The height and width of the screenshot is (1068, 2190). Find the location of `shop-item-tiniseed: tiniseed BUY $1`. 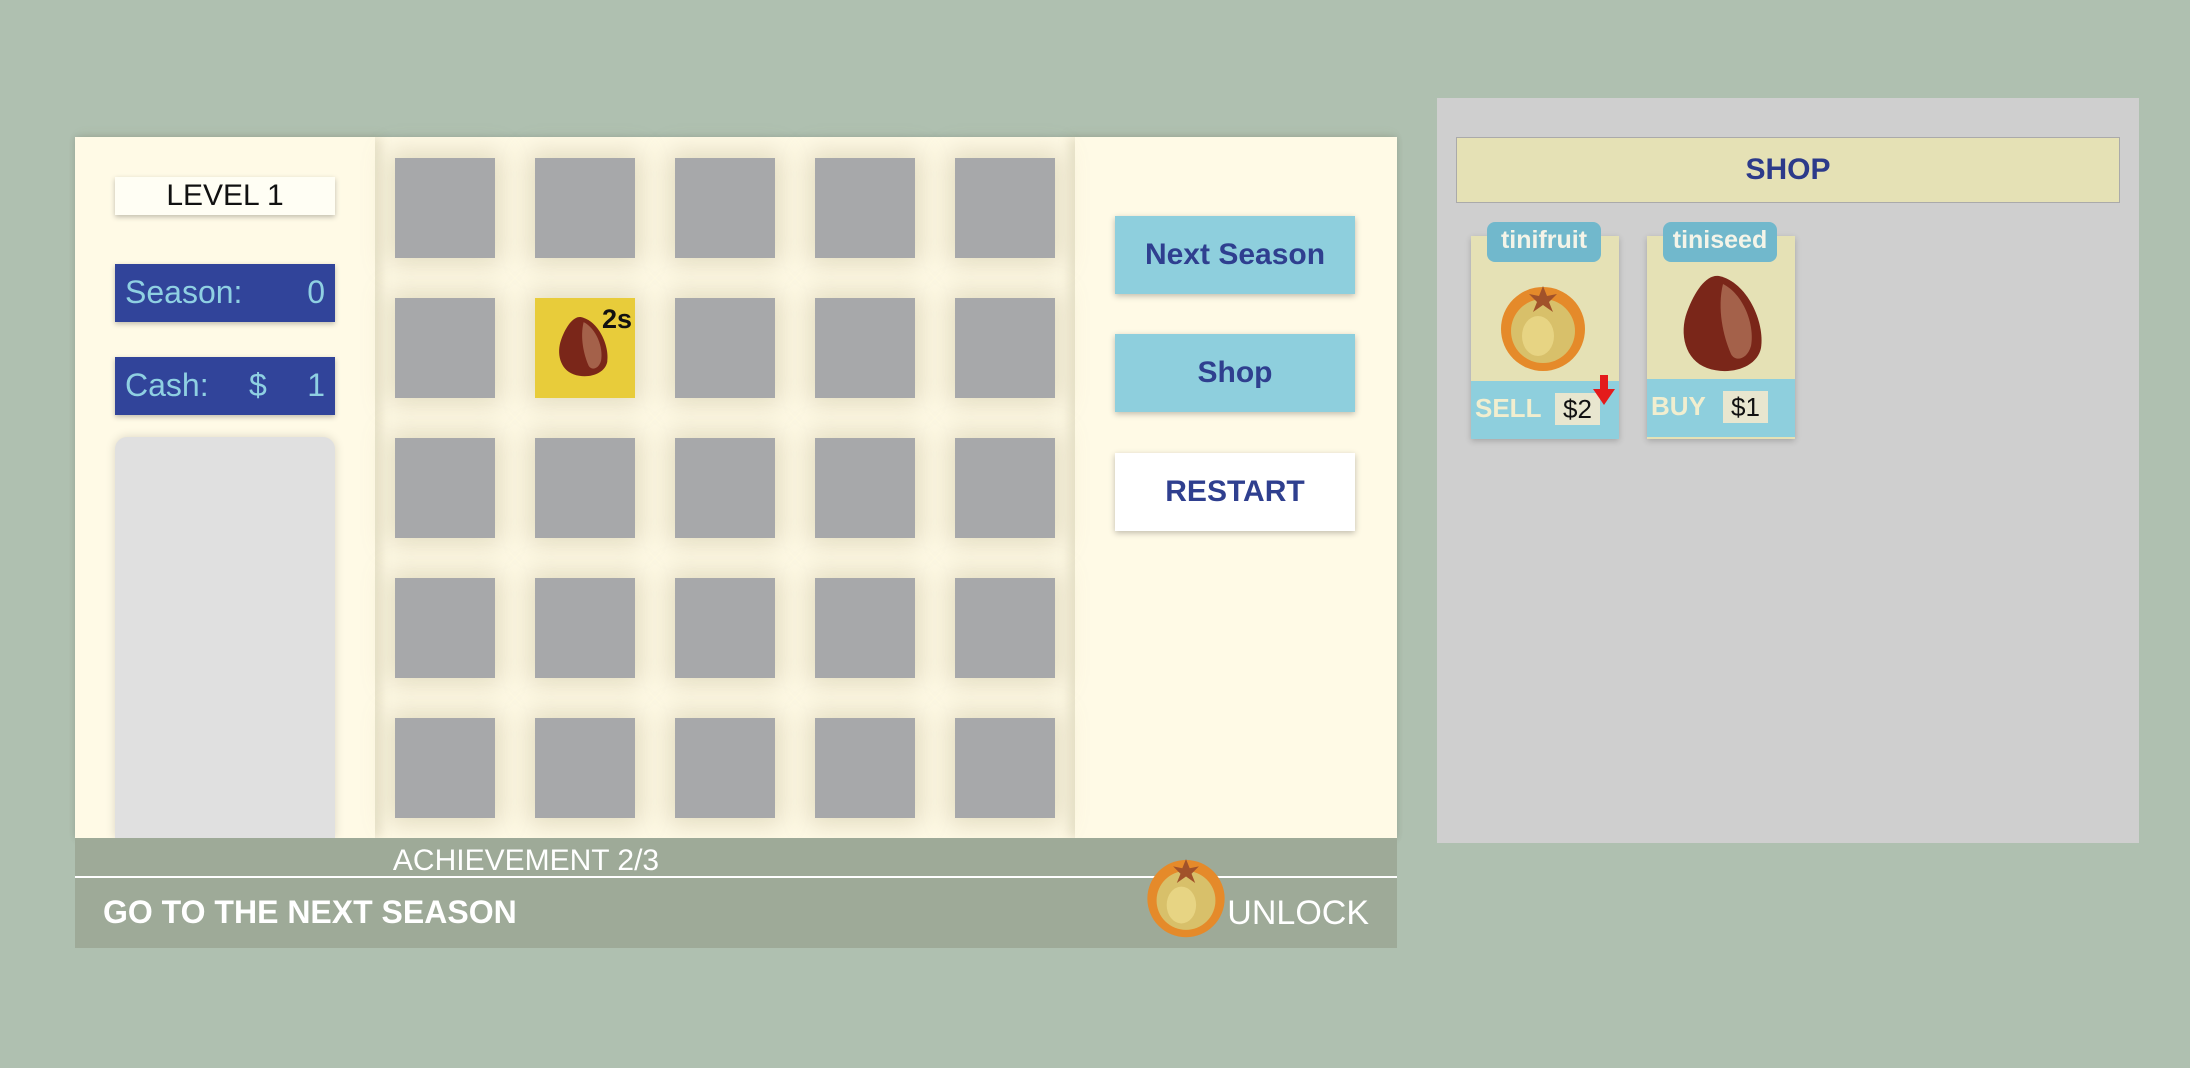

shop-item-tiniseed: tiniseed BUY $1 is located at coordinates (1721, 330).